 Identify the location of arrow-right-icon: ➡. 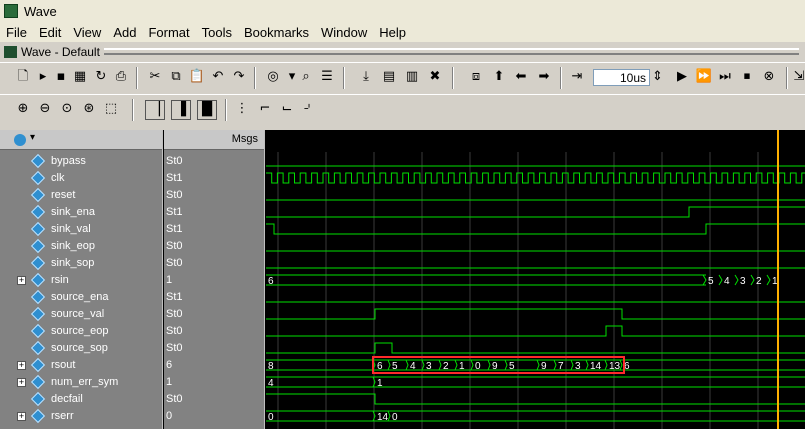
(544, 77).